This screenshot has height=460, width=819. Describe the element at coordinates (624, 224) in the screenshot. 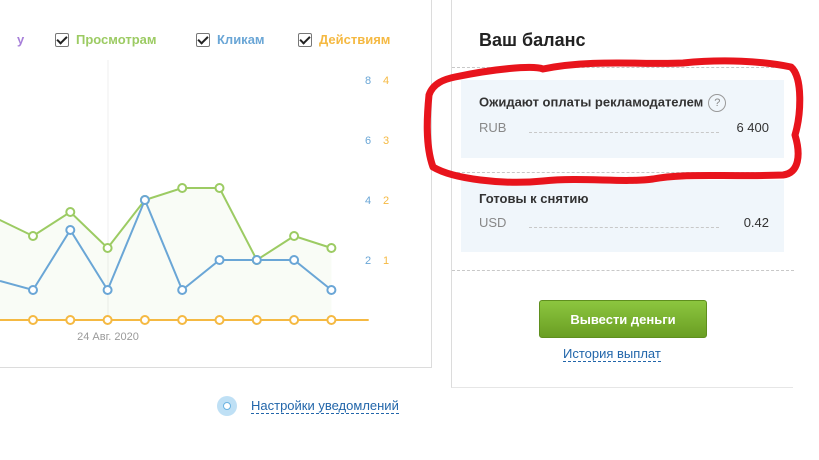

I see `ready-row: USD 0.42` at that location.